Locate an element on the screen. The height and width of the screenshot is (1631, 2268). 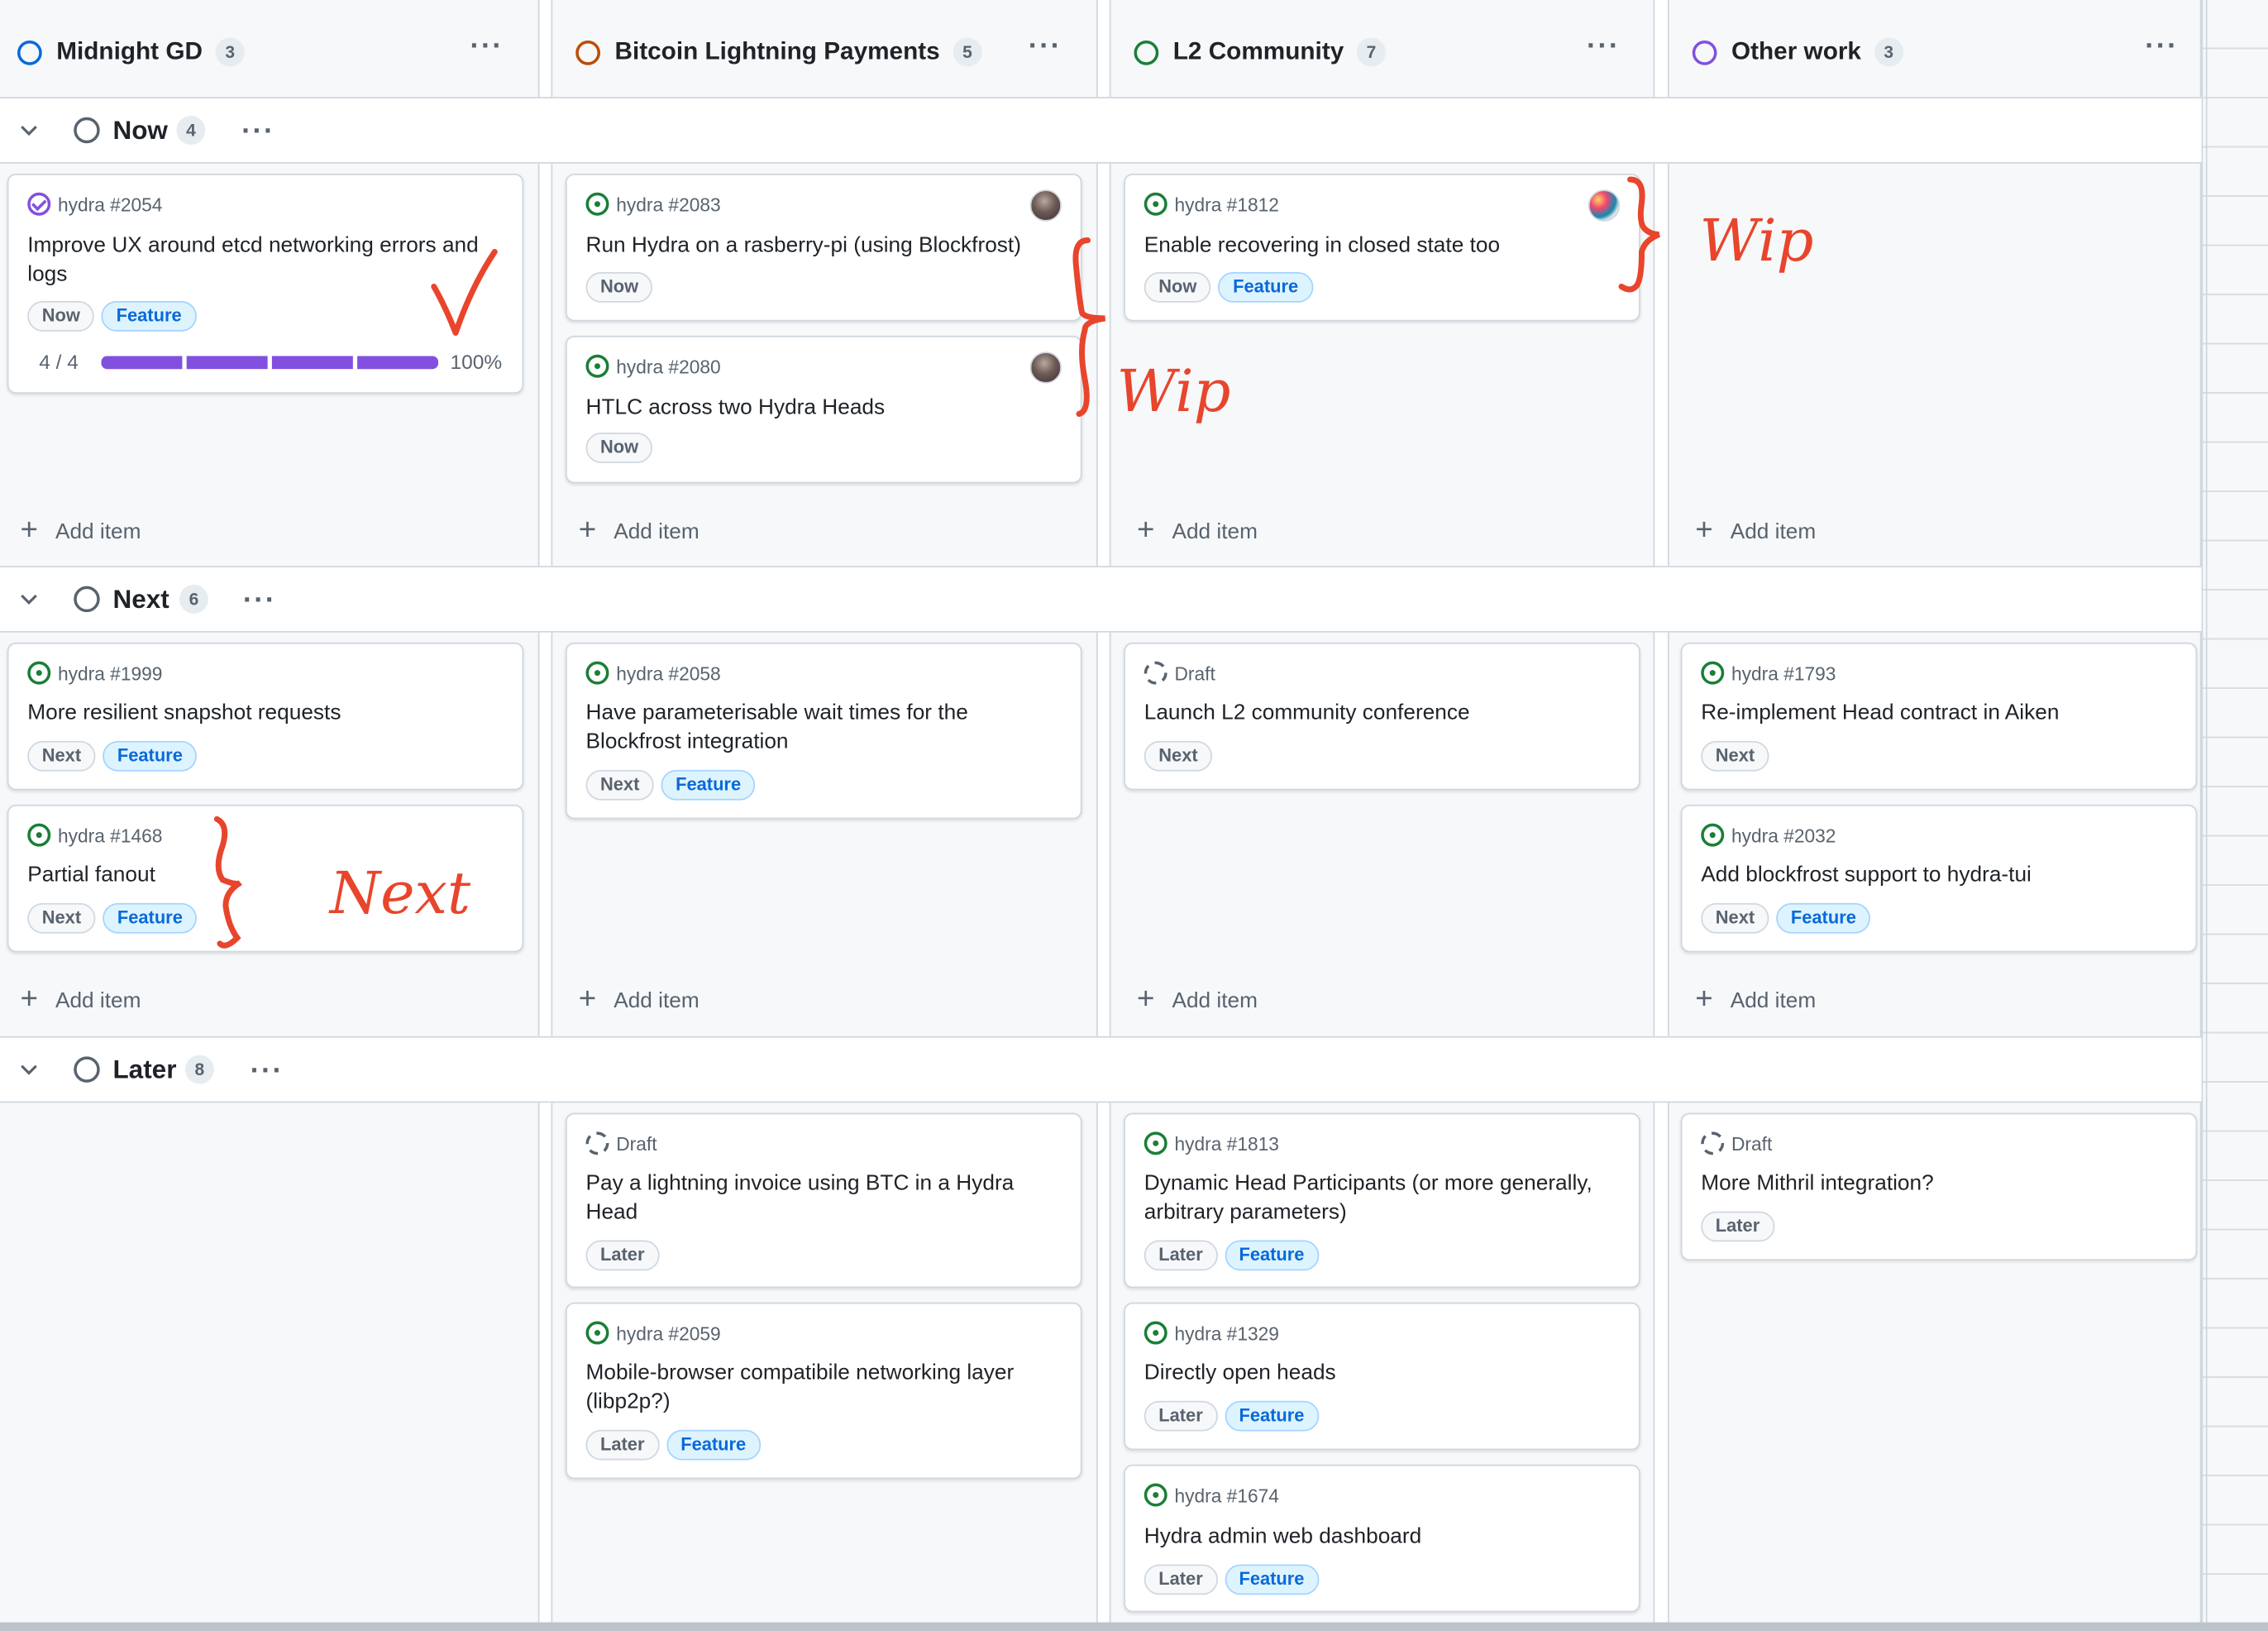
issue-ref: hydra #1812 is located at coordinates (1226, 204).